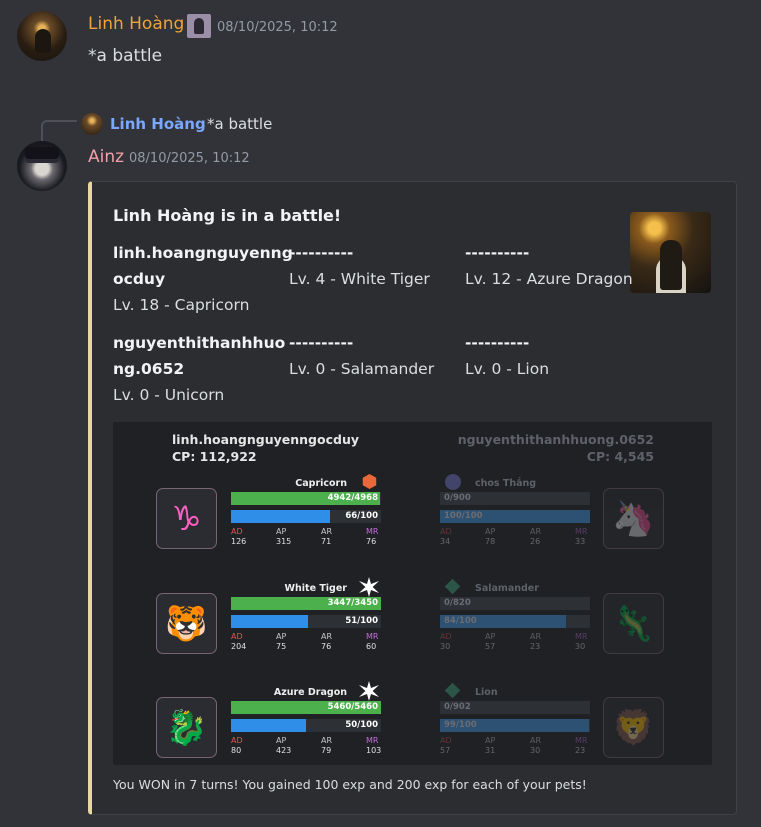  I want to click on player2-cp: CP: 4,545, so click(620, 456).